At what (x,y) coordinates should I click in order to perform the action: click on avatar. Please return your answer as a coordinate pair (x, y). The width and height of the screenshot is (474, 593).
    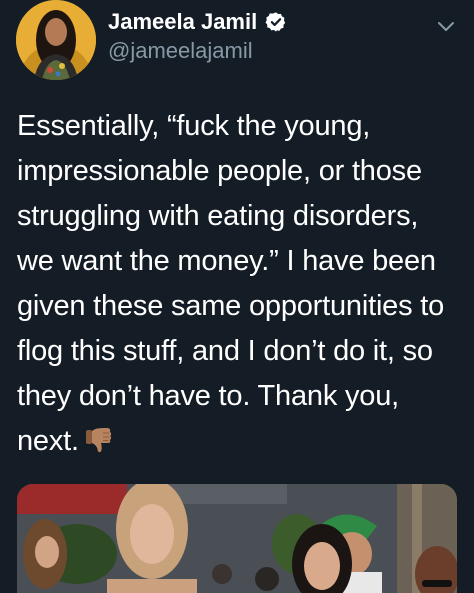
    Looking at the image, I should click on (56, 40).